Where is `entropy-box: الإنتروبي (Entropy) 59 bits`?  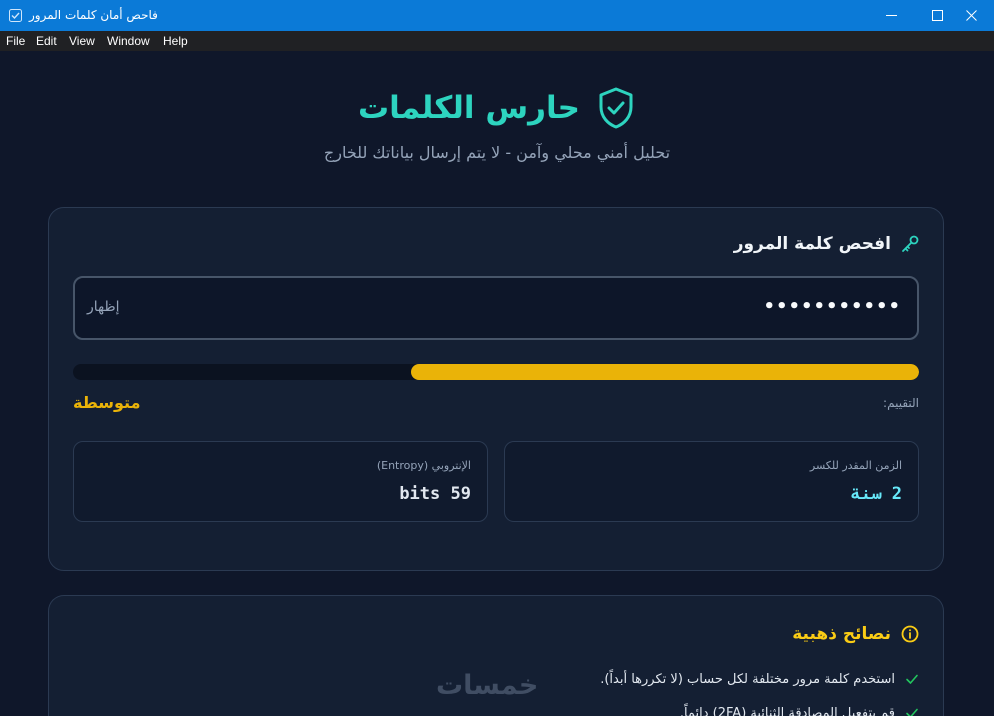 entropy-box: الإنتروبي (Entropy) 59 bits is located at coordinates (280, 481).